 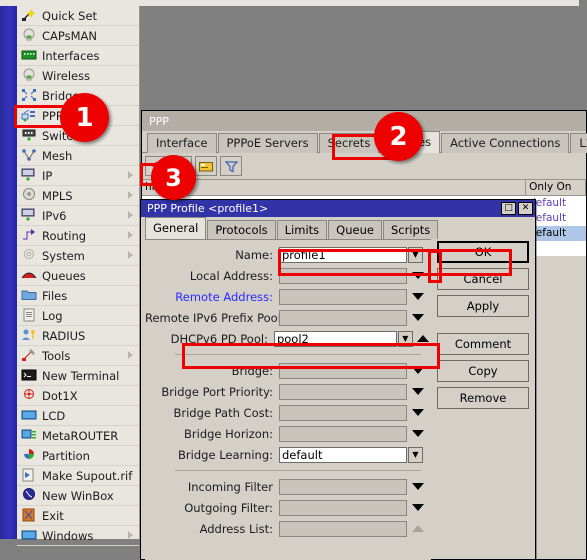 I want to click on menu-item-ip: IP, so click(x=78, y=176).